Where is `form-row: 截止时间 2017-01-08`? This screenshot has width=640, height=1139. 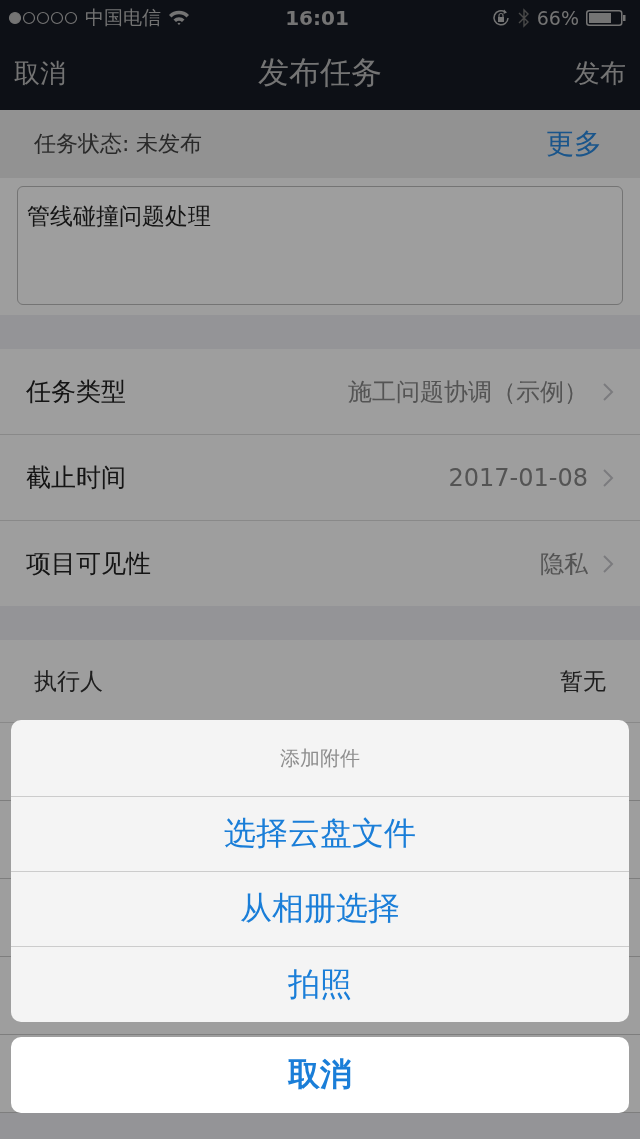 form-row: 截止时间 2017-01-08 is located at coordinates (320, 478).